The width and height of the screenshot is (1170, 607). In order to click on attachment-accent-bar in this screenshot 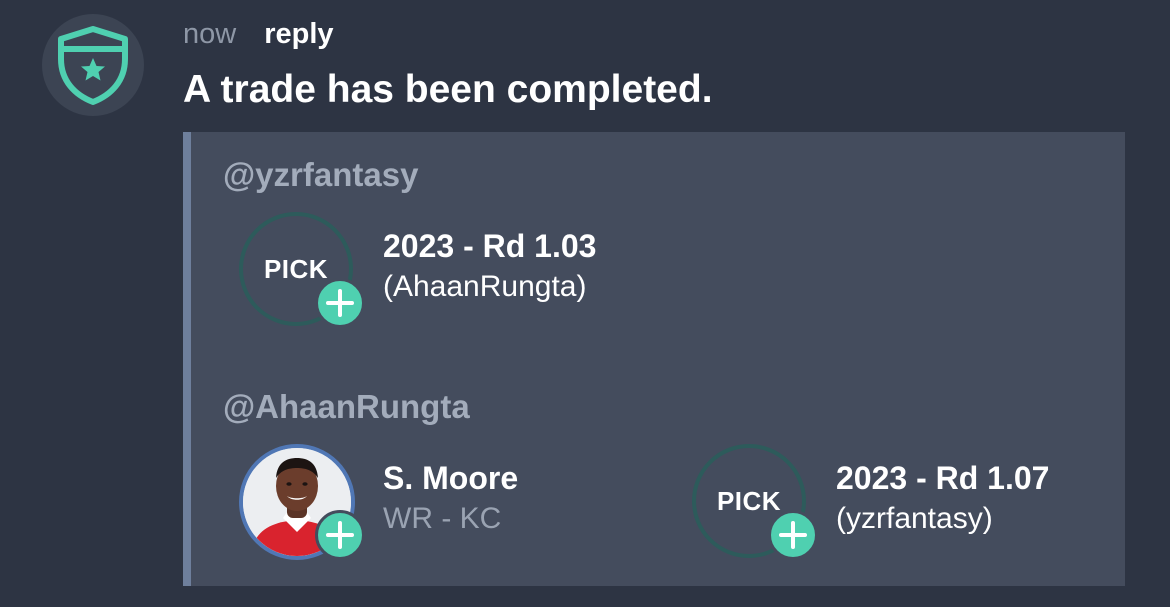, I will do `click(187, 359)`.